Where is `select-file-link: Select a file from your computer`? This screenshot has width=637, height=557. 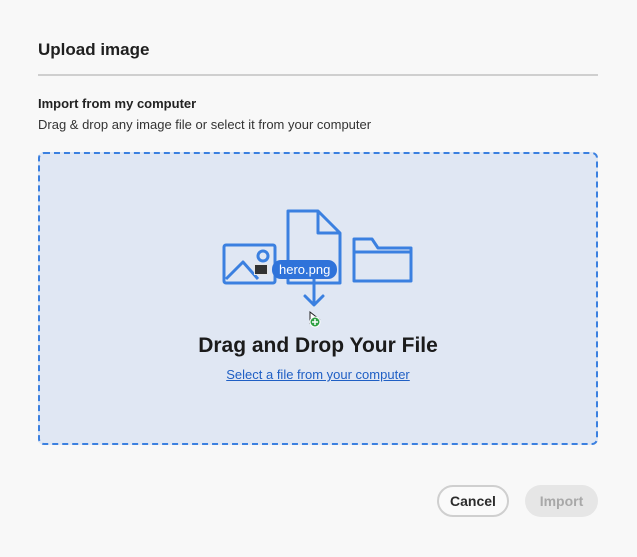
select-file-link: Select a file from your computer is located at coordinates (318, 374).